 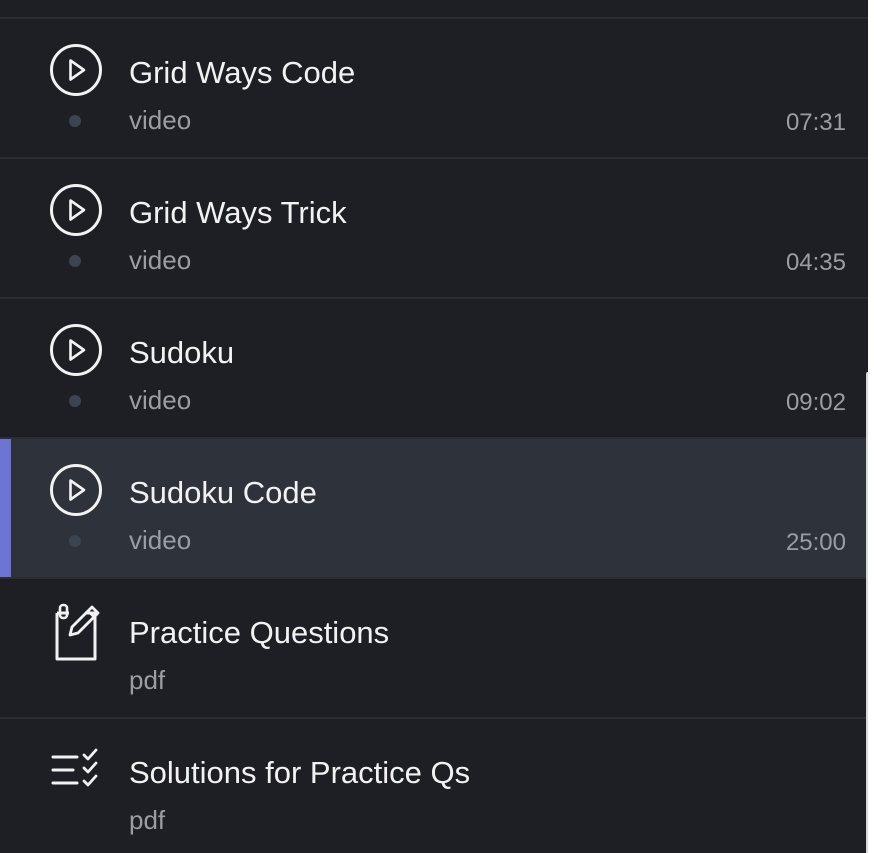 I want to click on lecture-duration: 09:02, so click(x=815, y=402).